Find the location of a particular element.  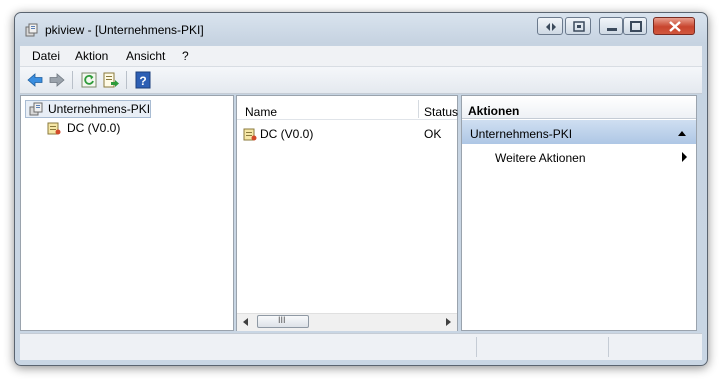

collapse-up-icon is located at coordinates (682, 133).